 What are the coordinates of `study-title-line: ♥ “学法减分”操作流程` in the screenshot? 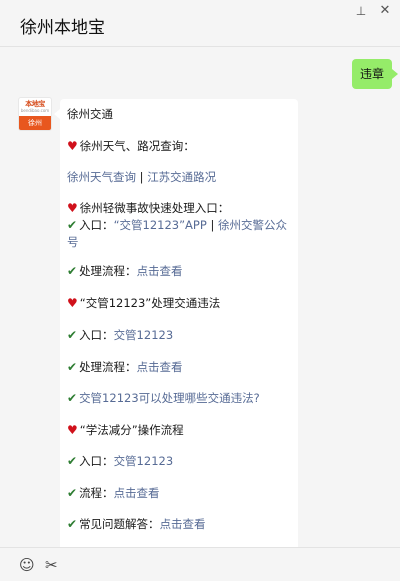 It's located at (180, 430).